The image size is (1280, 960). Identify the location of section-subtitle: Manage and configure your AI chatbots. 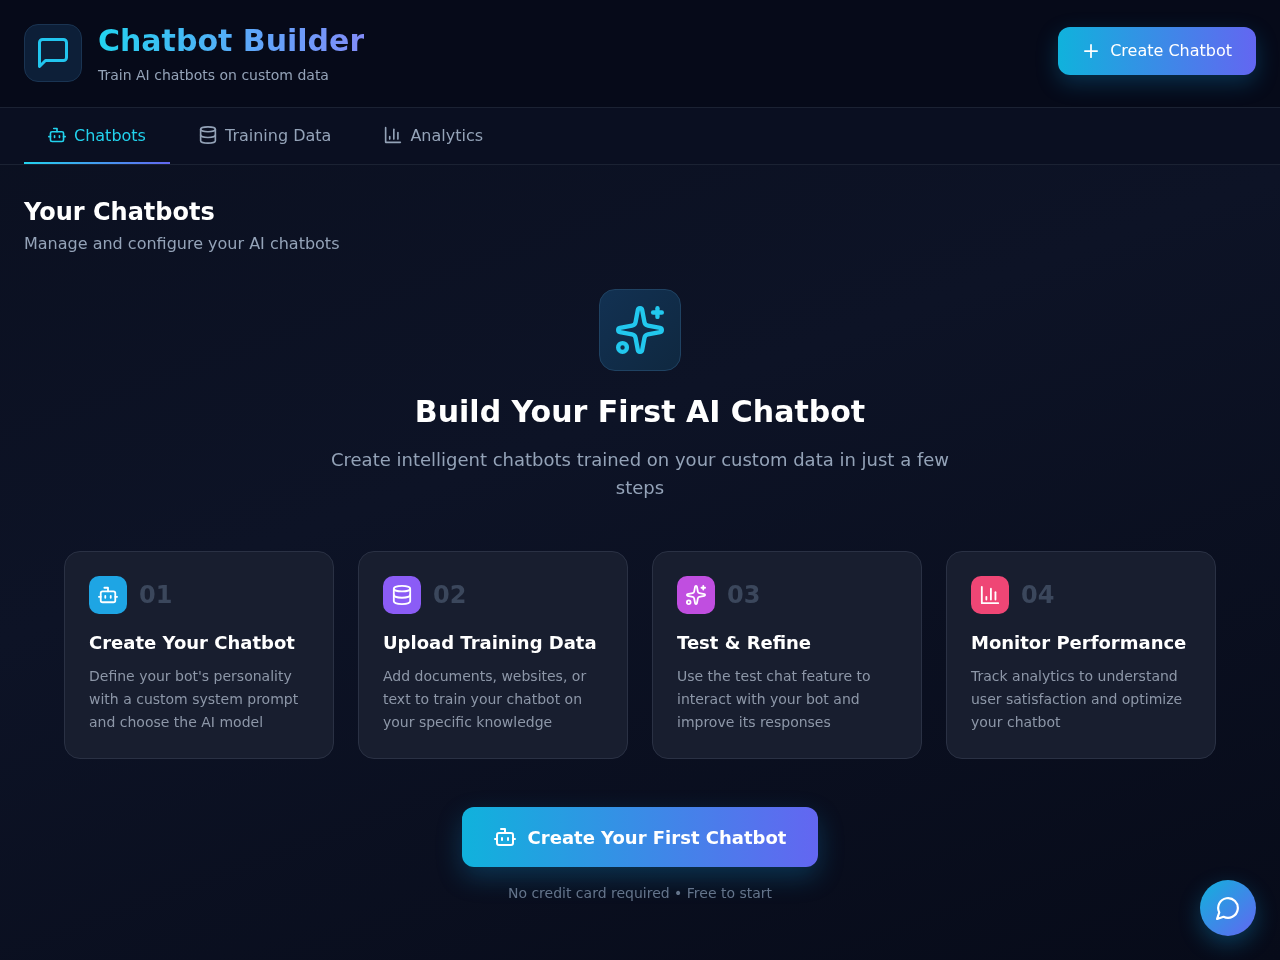
(182, 244).